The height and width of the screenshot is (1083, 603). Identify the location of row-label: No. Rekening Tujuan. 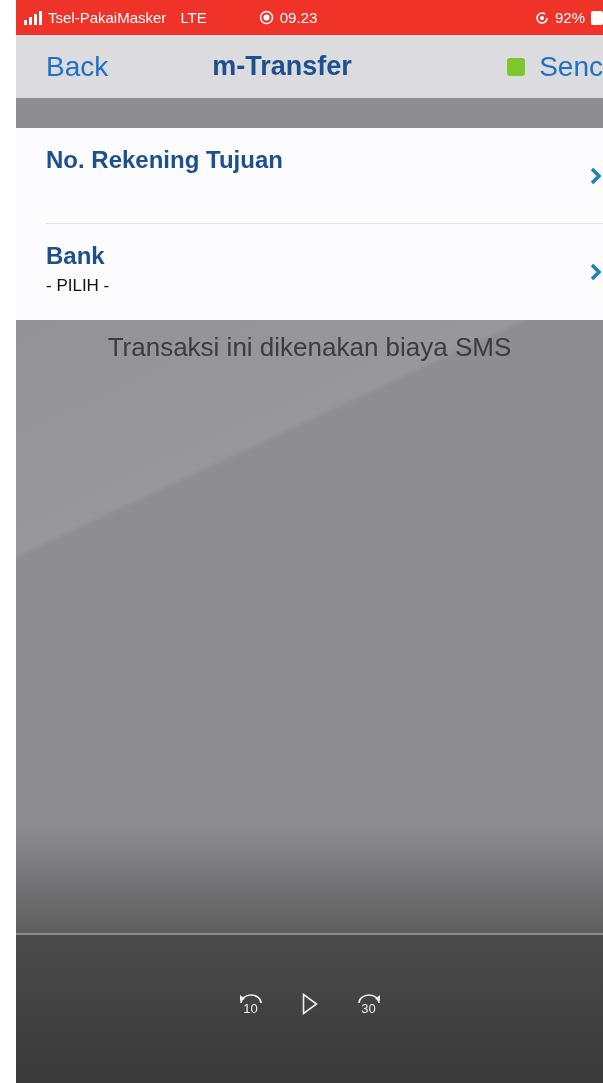
(165, 160).